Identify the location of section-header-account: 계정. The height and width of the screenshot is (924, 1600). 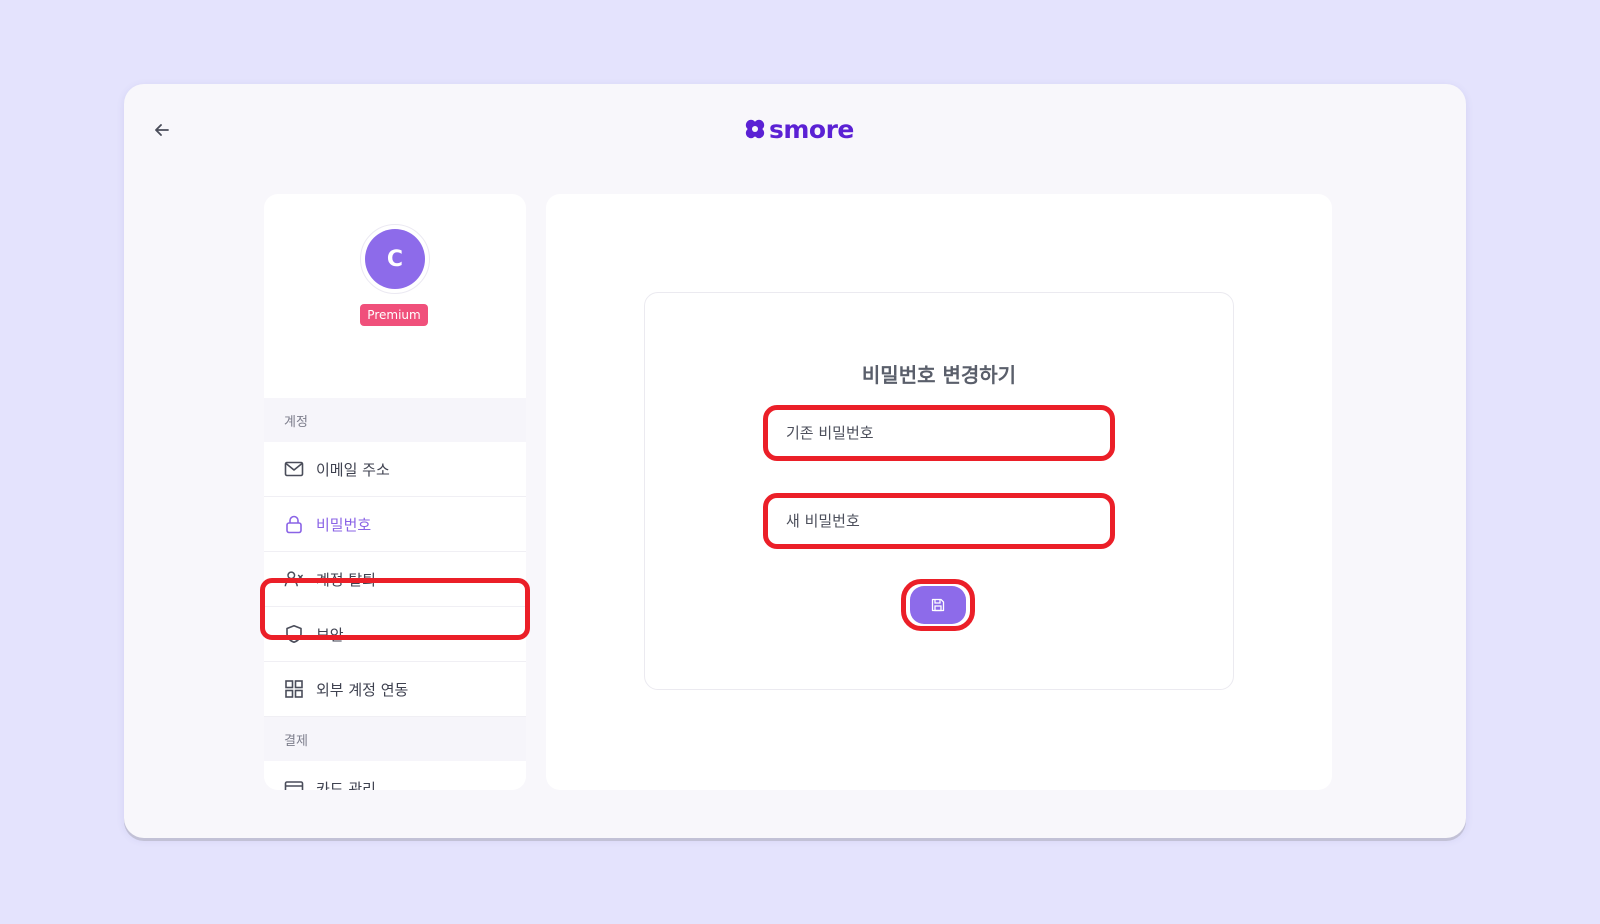
(395, 420).